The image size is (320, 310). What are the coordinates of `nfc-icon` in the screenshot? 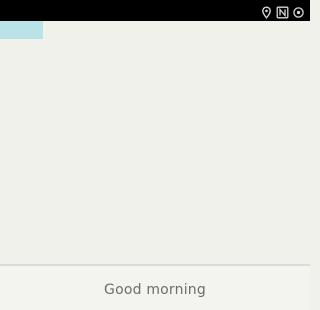 It's located at (282, 11).